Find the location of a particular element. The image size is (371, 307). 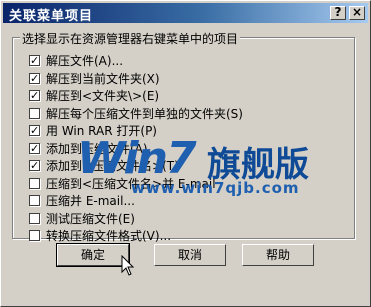

close-icon: × is located at coordinates (357, 13).